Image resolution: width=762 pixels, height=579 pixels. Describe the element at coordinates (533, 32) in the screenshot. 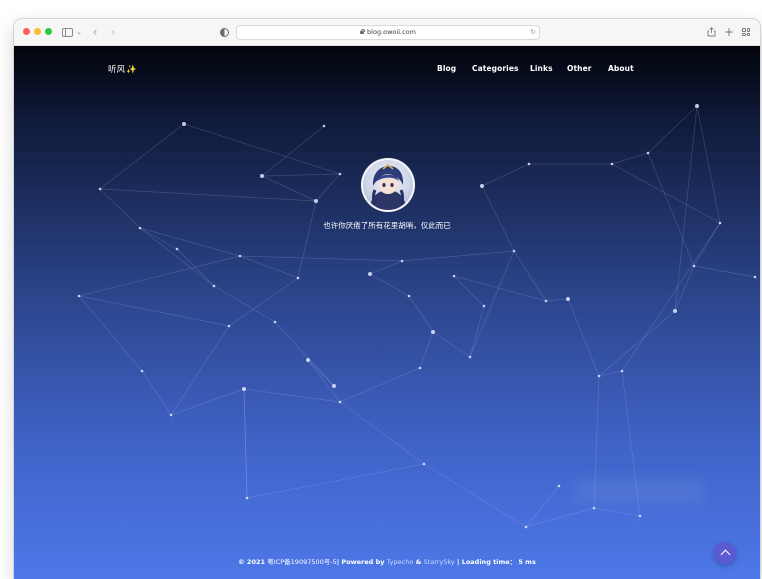

I see `reload-icon: ↻` at that location.